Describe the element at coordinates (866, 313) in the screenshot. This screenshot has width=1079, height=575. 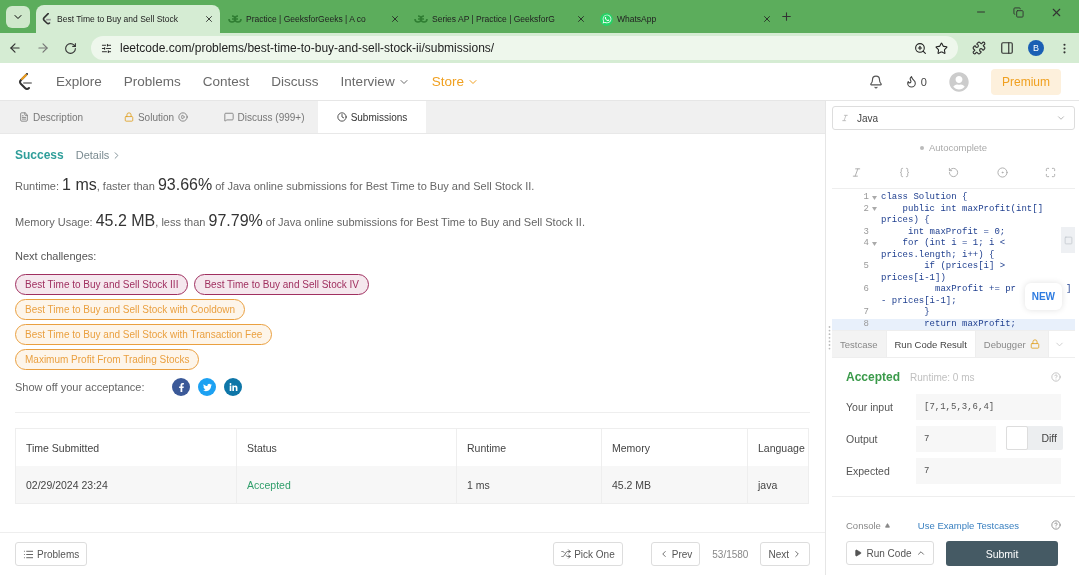
I see `line-number: 7` at that location.